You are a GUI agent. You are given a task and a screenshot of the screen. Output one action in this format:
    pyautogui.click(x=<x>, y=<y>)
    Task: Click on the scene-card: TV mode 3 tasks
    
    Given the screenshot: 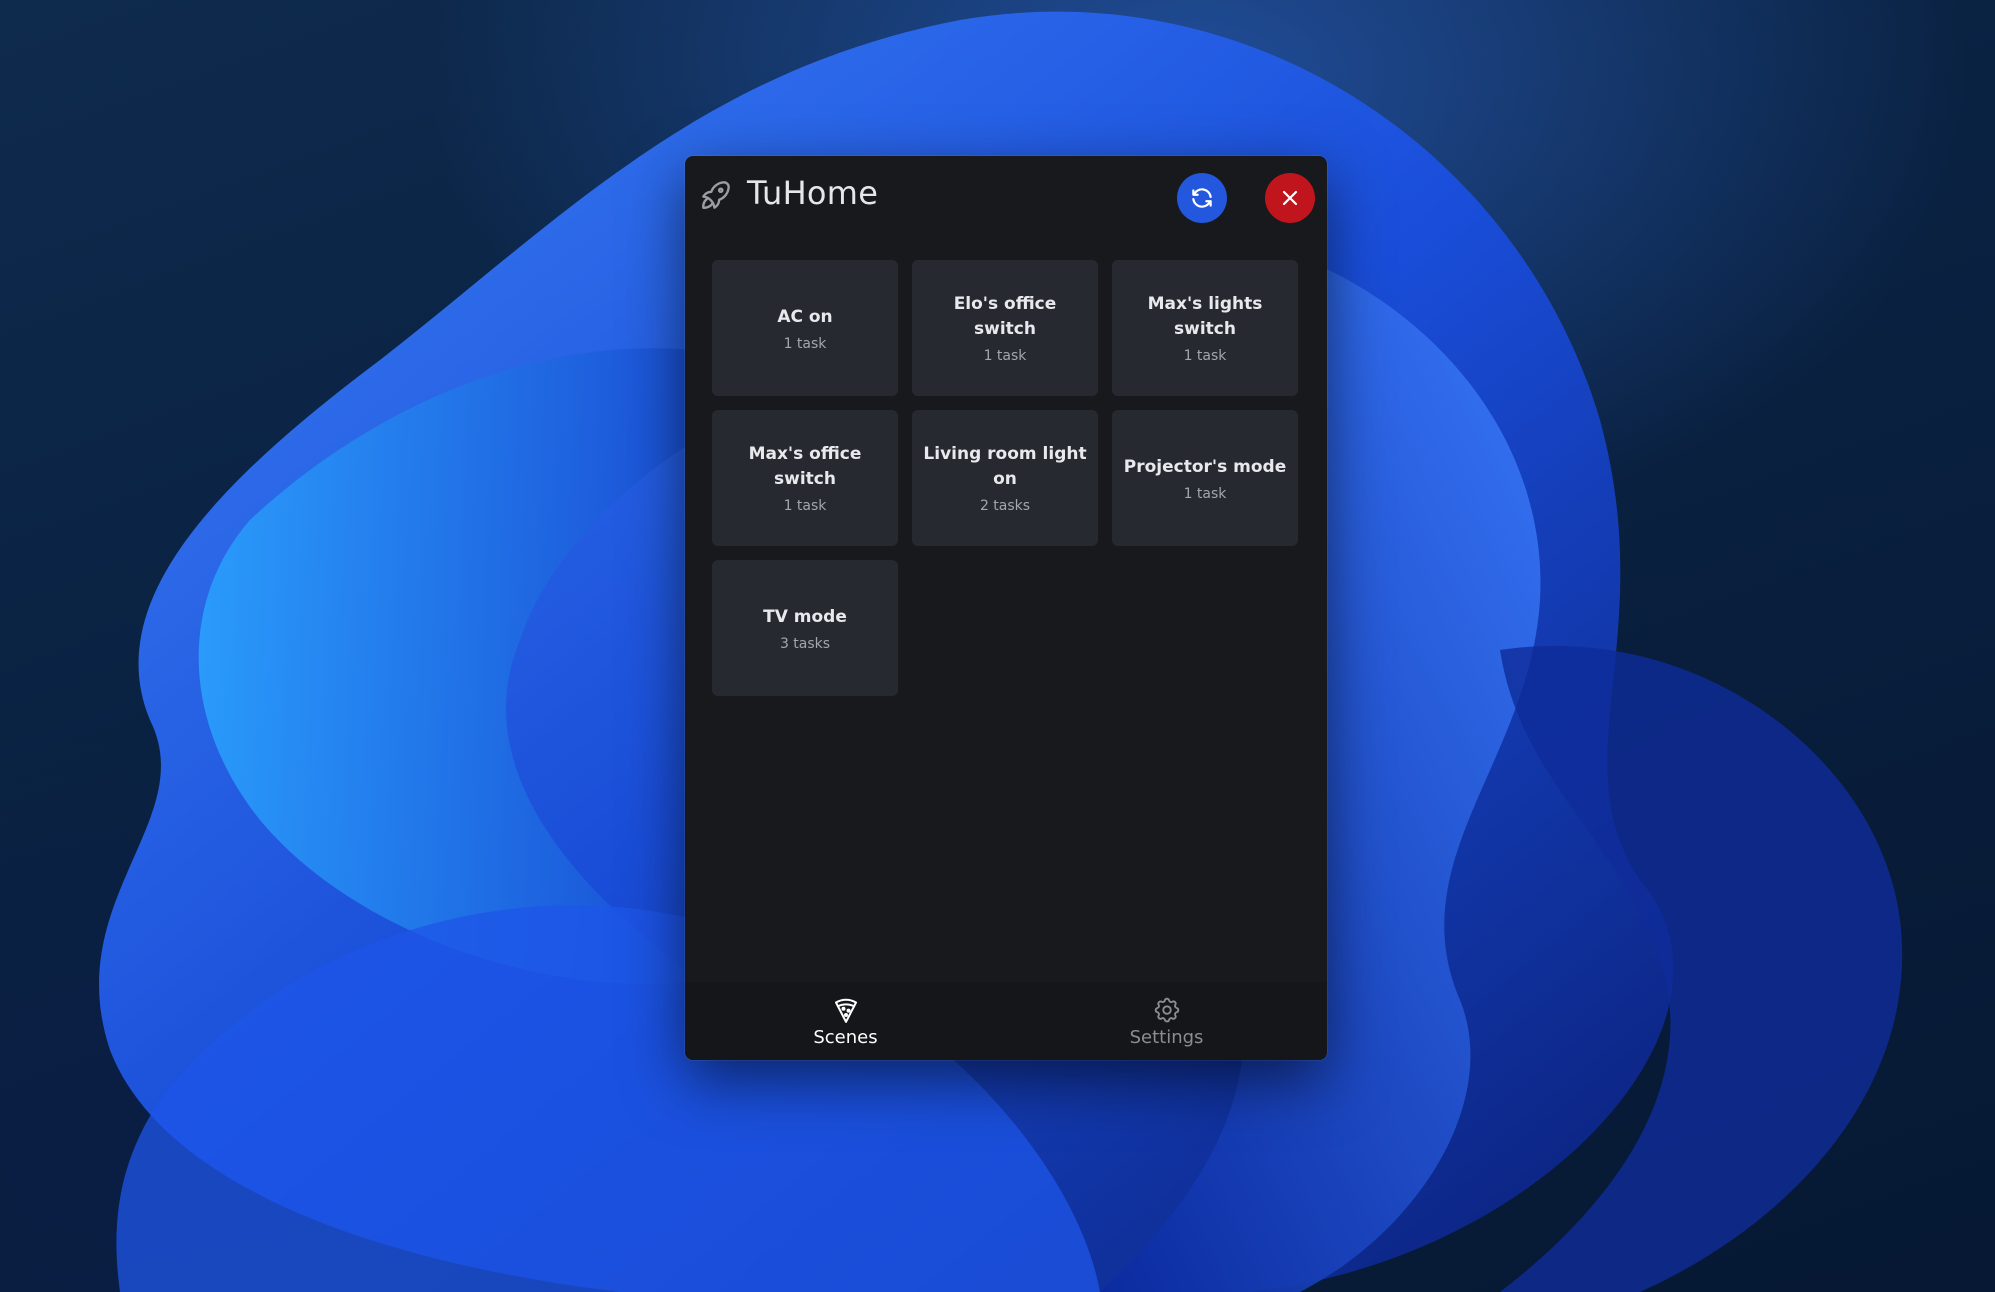 What is the action you would take?
    pyautogui.click(x=805, y=628)
    